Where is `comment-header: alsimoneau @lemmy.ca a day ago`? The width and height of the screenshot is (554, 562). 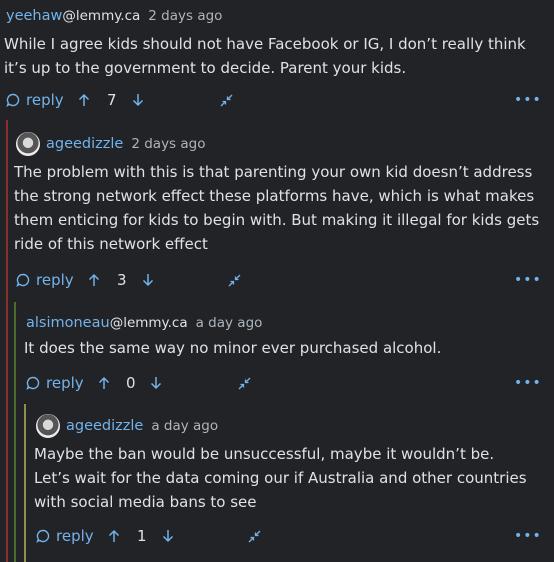
comment-header: alsimoneau @lemmy.ca a day ago is located at coordinates (289, 323).